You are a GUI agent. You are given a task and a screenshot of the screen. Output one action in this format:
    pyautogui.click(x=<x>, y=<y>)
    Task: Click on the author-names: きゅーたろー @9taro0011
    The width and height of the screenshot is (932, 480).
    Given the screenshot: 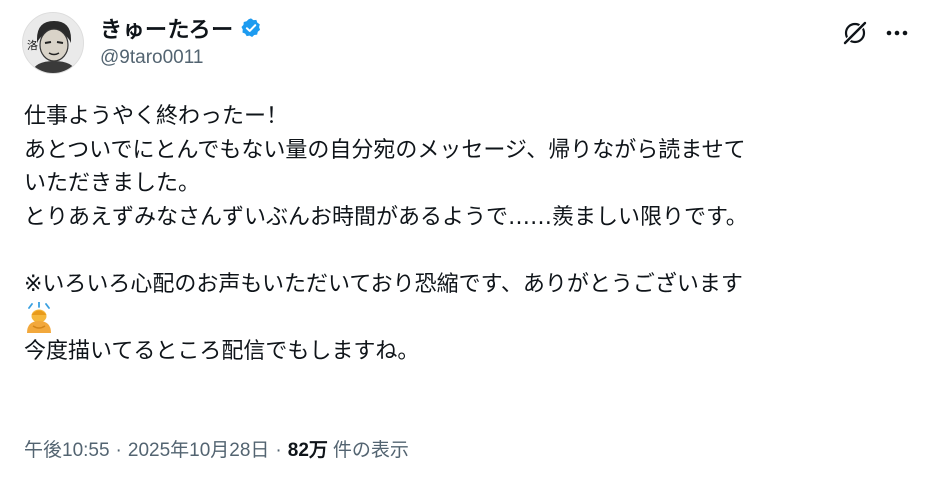 What is the action you would take?
    pyautogui.click(x=181, y=41)
    